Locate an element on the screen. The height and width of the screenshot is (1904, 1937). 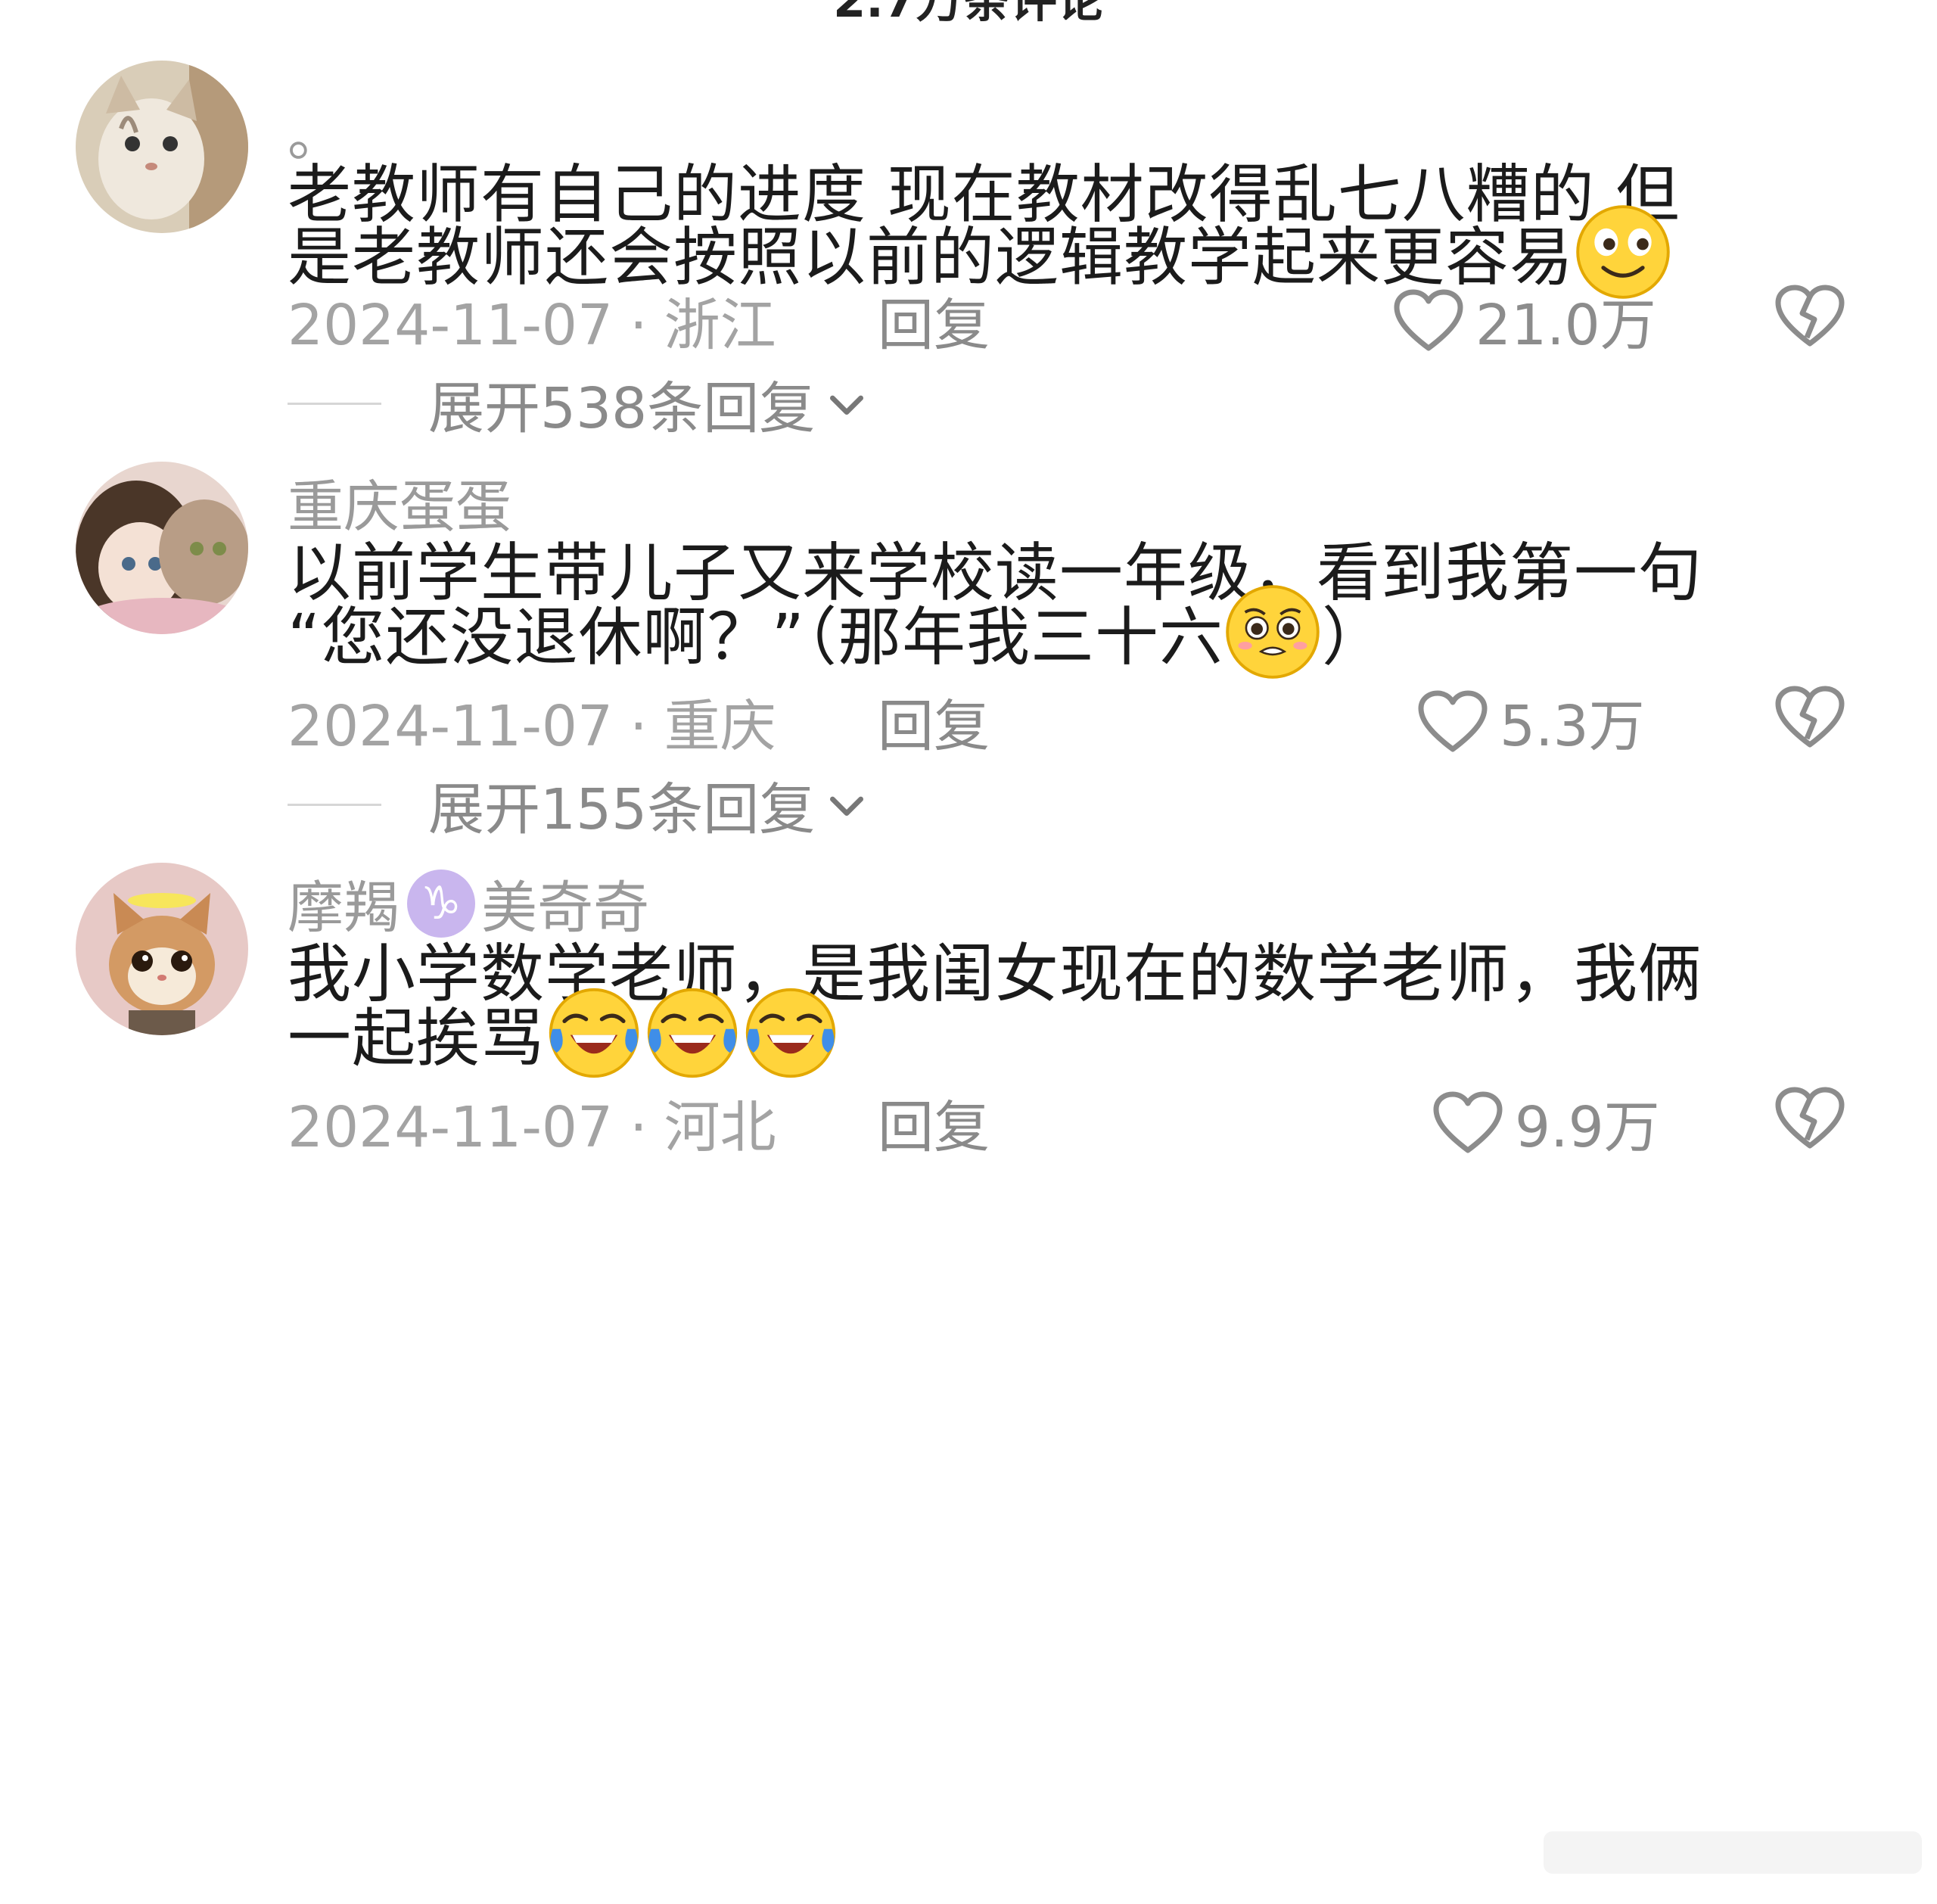
comment-text-line: “您还没退休啊？”（那年我三十六 ） is located at coordinates (837, 632).